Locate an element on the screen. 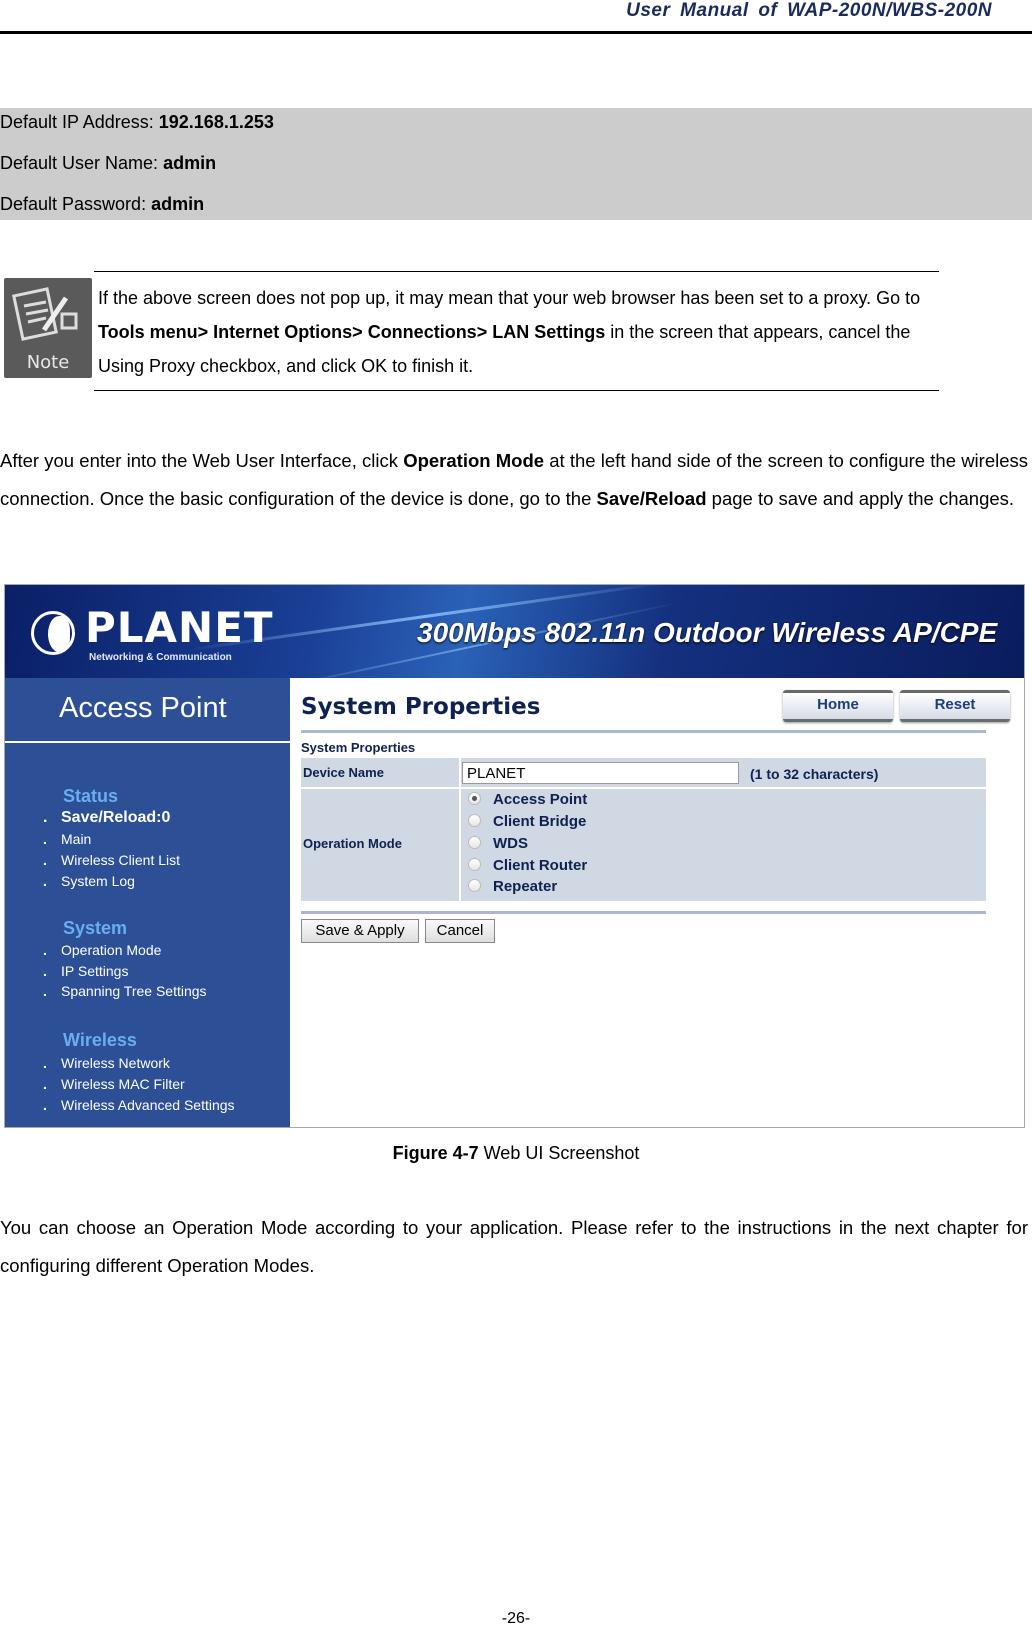 This screenshot has height=1632, width=1032. figure-caption: Figure 4-7 Web UI Screenshot is located at coordinates (516, 1153).